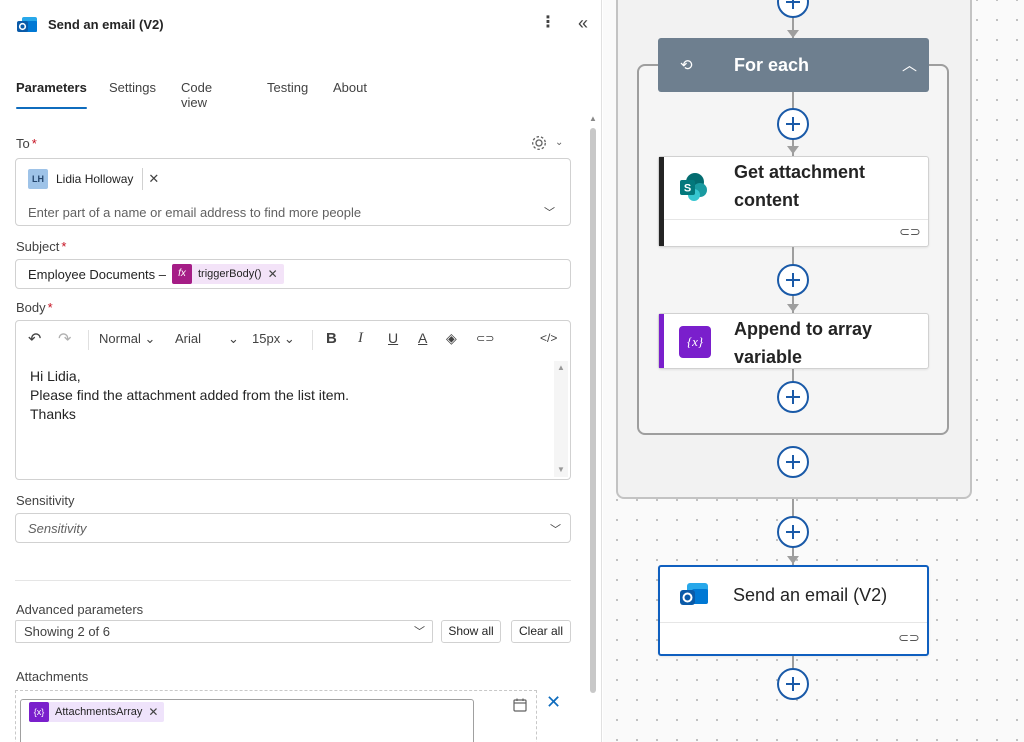 This screenshot has height=742, width=1024. I want to click on to-label: To *, so click(26, 143).